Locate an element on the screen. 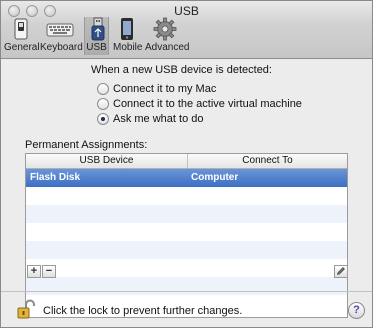 This screenshot has width=373, height=328. usb-icon is located at coordinates (98, 29).